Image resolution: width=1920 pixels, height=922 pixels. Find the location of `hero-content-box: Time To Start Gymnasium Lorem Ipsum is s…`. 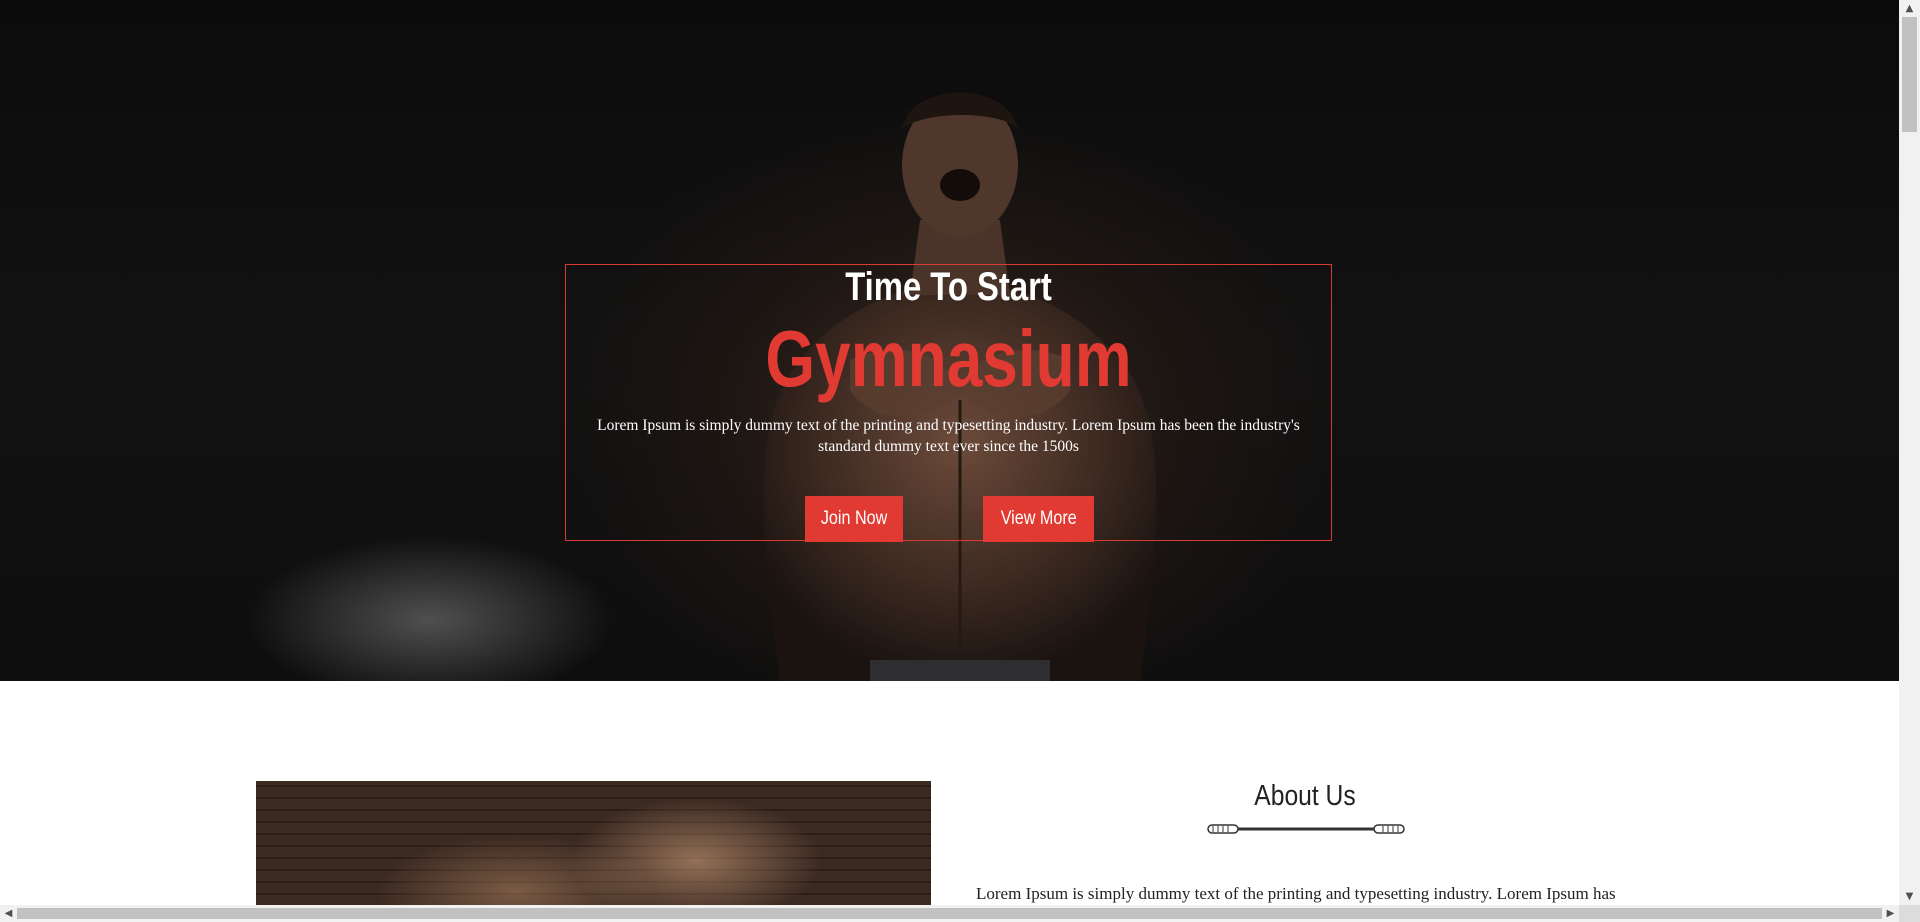

hero-content-box: Time To Start Gymnasium Lorem Ipsum is s… is located at coordinates (948, 403).